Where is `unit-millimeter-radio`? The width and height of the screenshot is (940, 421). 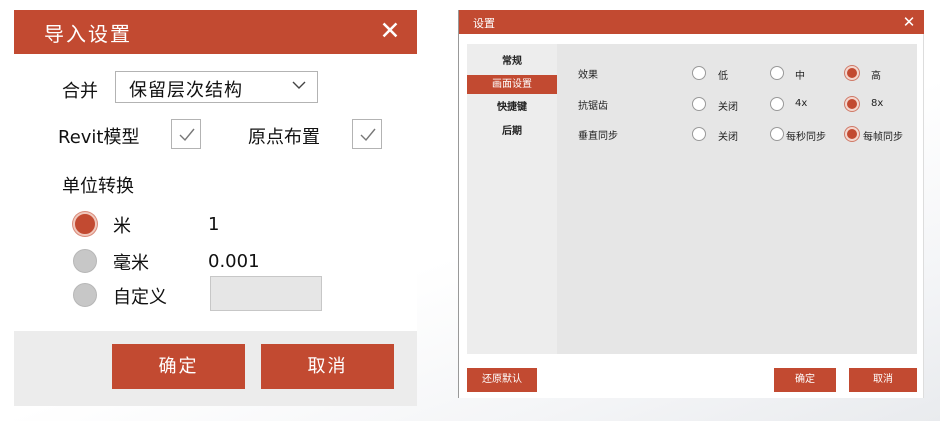 unit-millimeter-radio is located at coordinates (85, 261).